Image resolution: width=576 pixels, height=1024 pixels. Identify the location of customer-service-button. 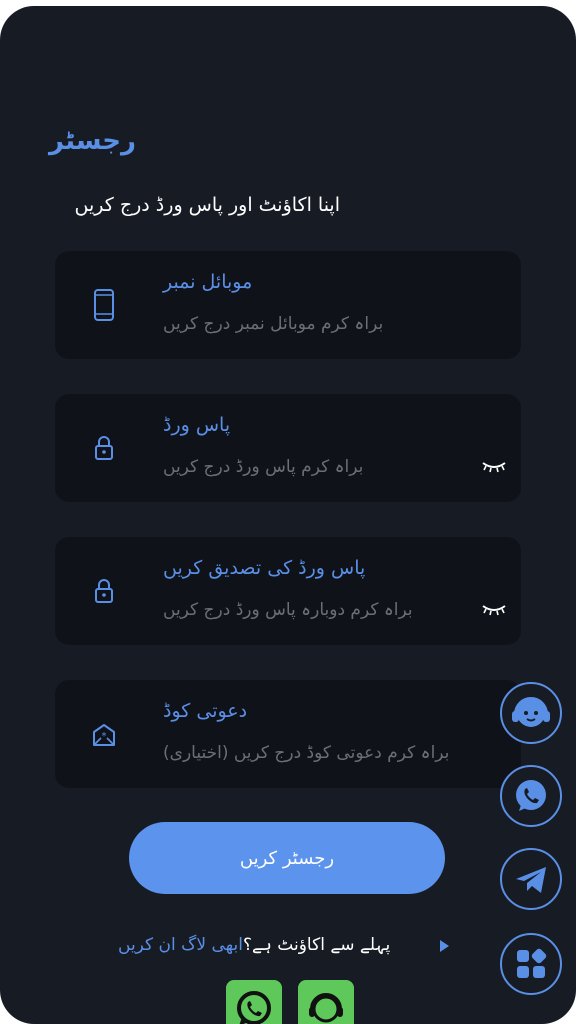
(531, 713).